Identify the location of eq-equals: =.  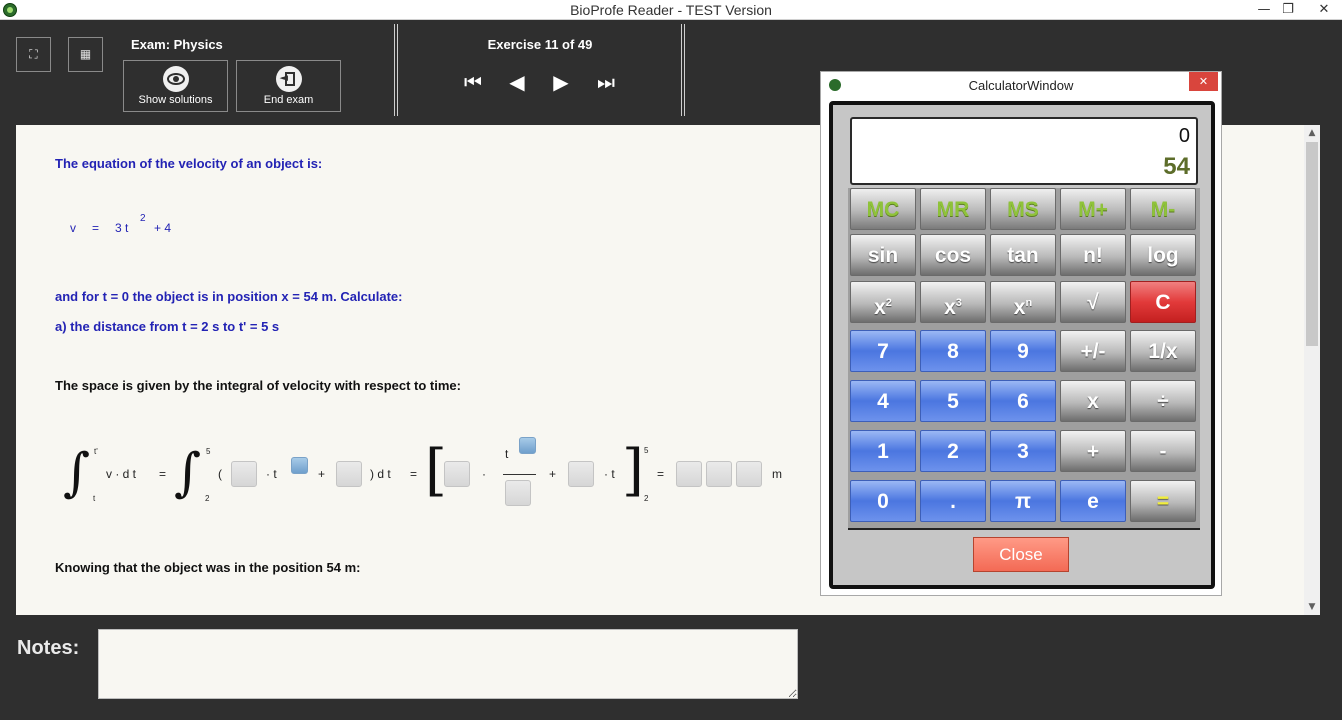
(96, 228).